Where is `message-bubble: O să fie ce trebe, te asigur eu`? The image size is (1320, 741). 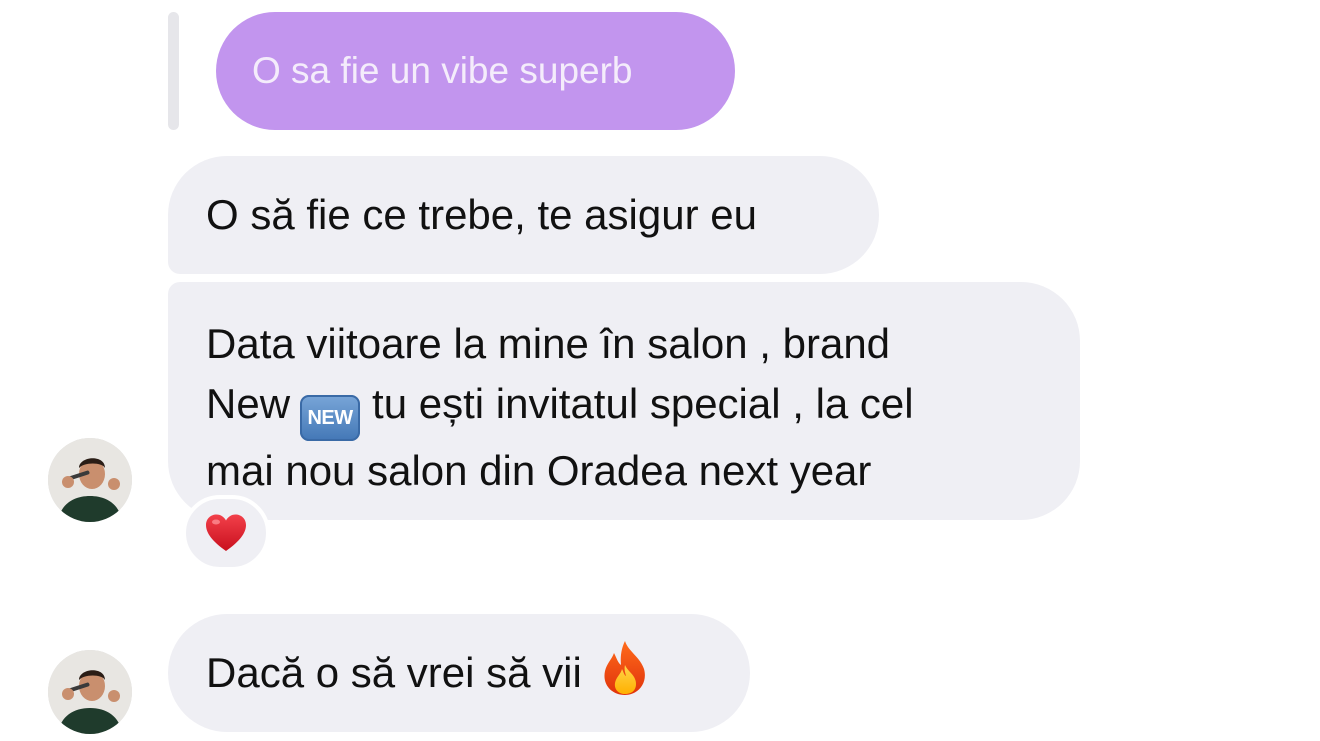 message-bubble: O să fie ce trebe, te asigur eu is located at coordinates (523, 215).